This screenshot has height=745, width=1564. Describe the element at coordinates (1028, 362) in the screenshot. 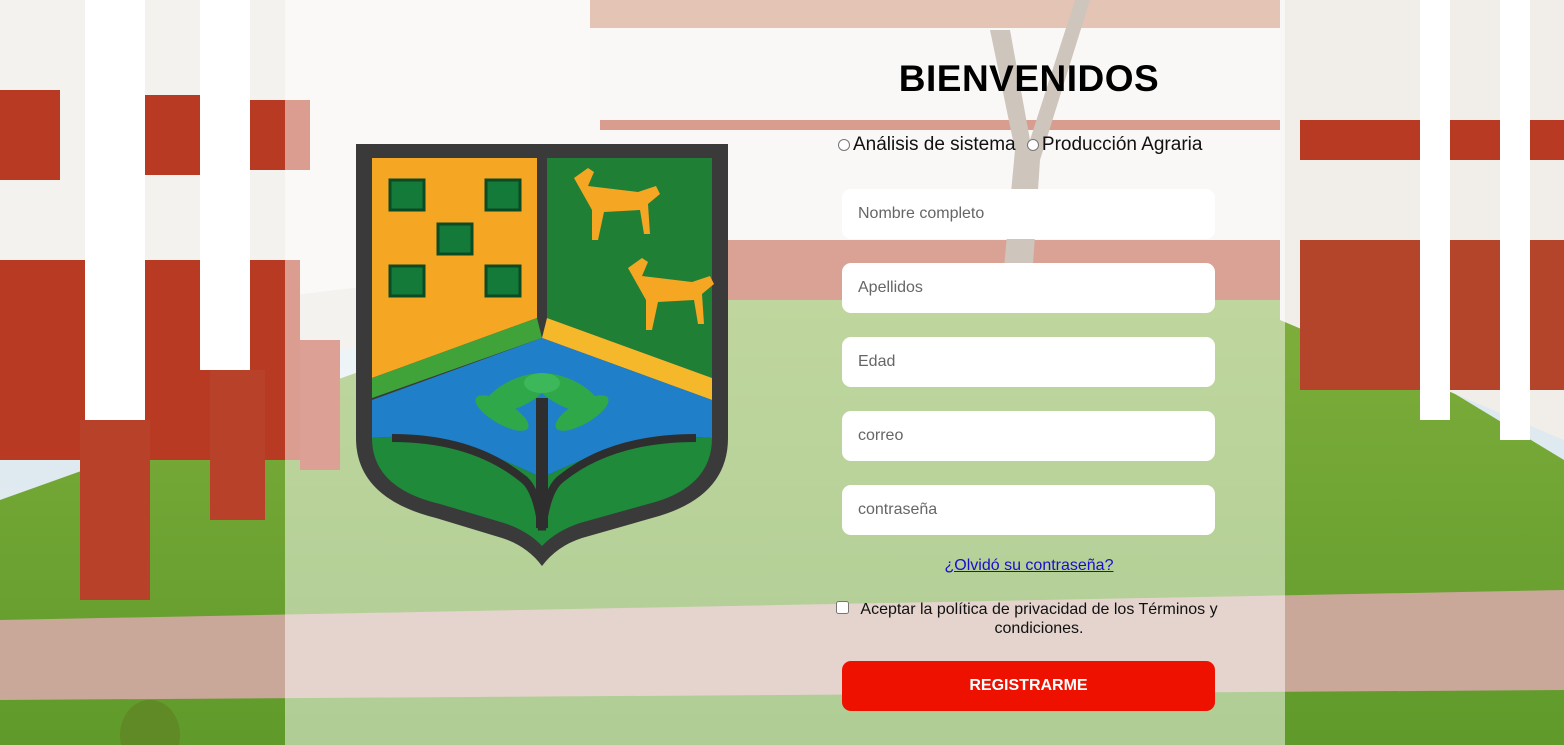

I see `age-input` at that location.